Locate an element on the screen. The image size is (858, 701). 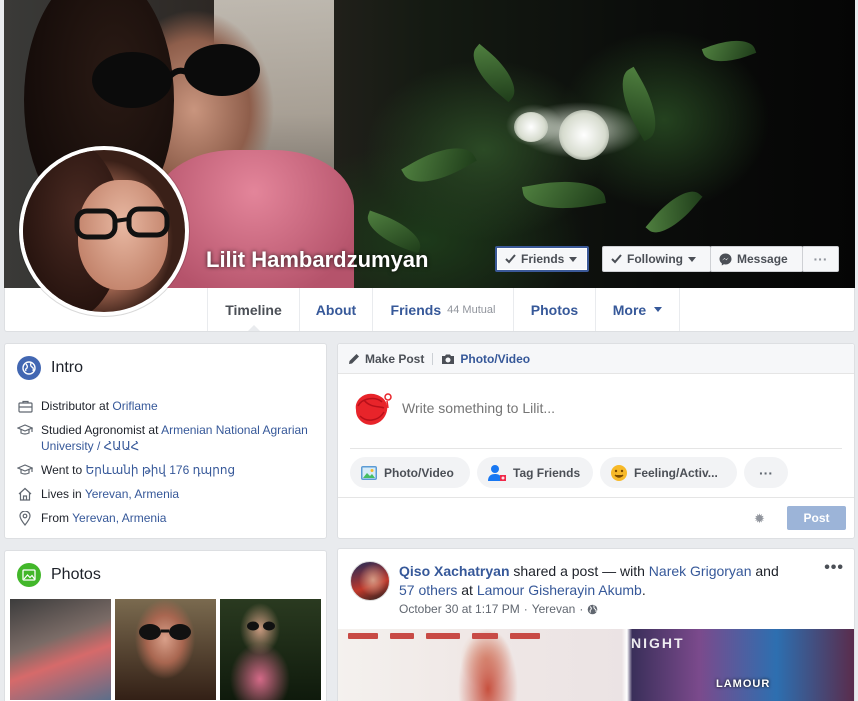
intro-link-from: Yerevan, Armenia is located at coordinates (119, 518).